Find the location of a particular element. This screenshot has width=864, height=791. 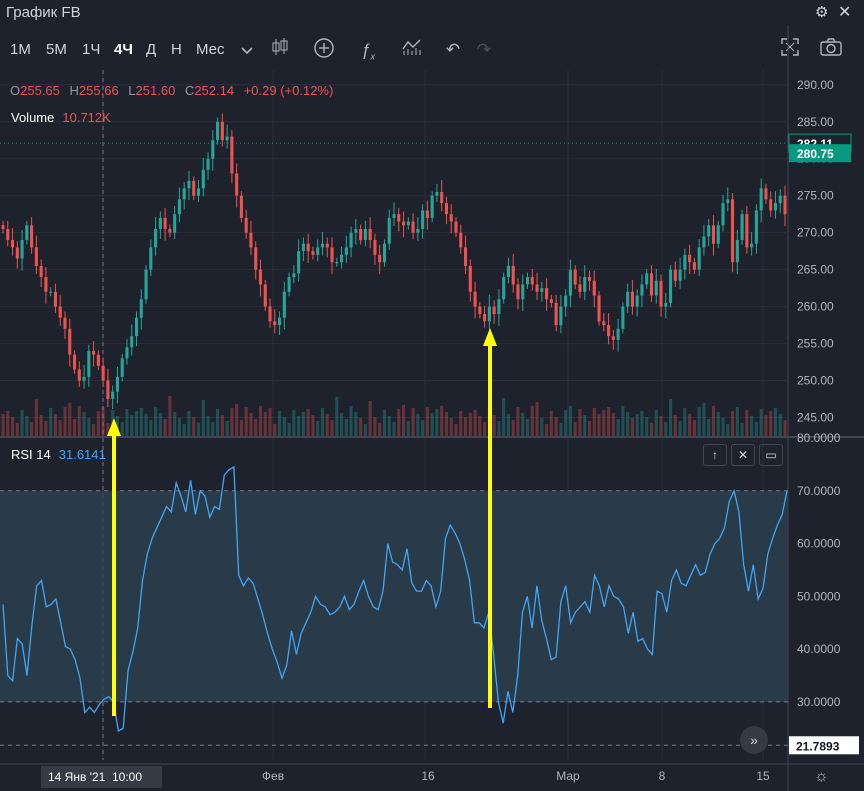

open-value: 255.65 is located at coordinates (40, 90).